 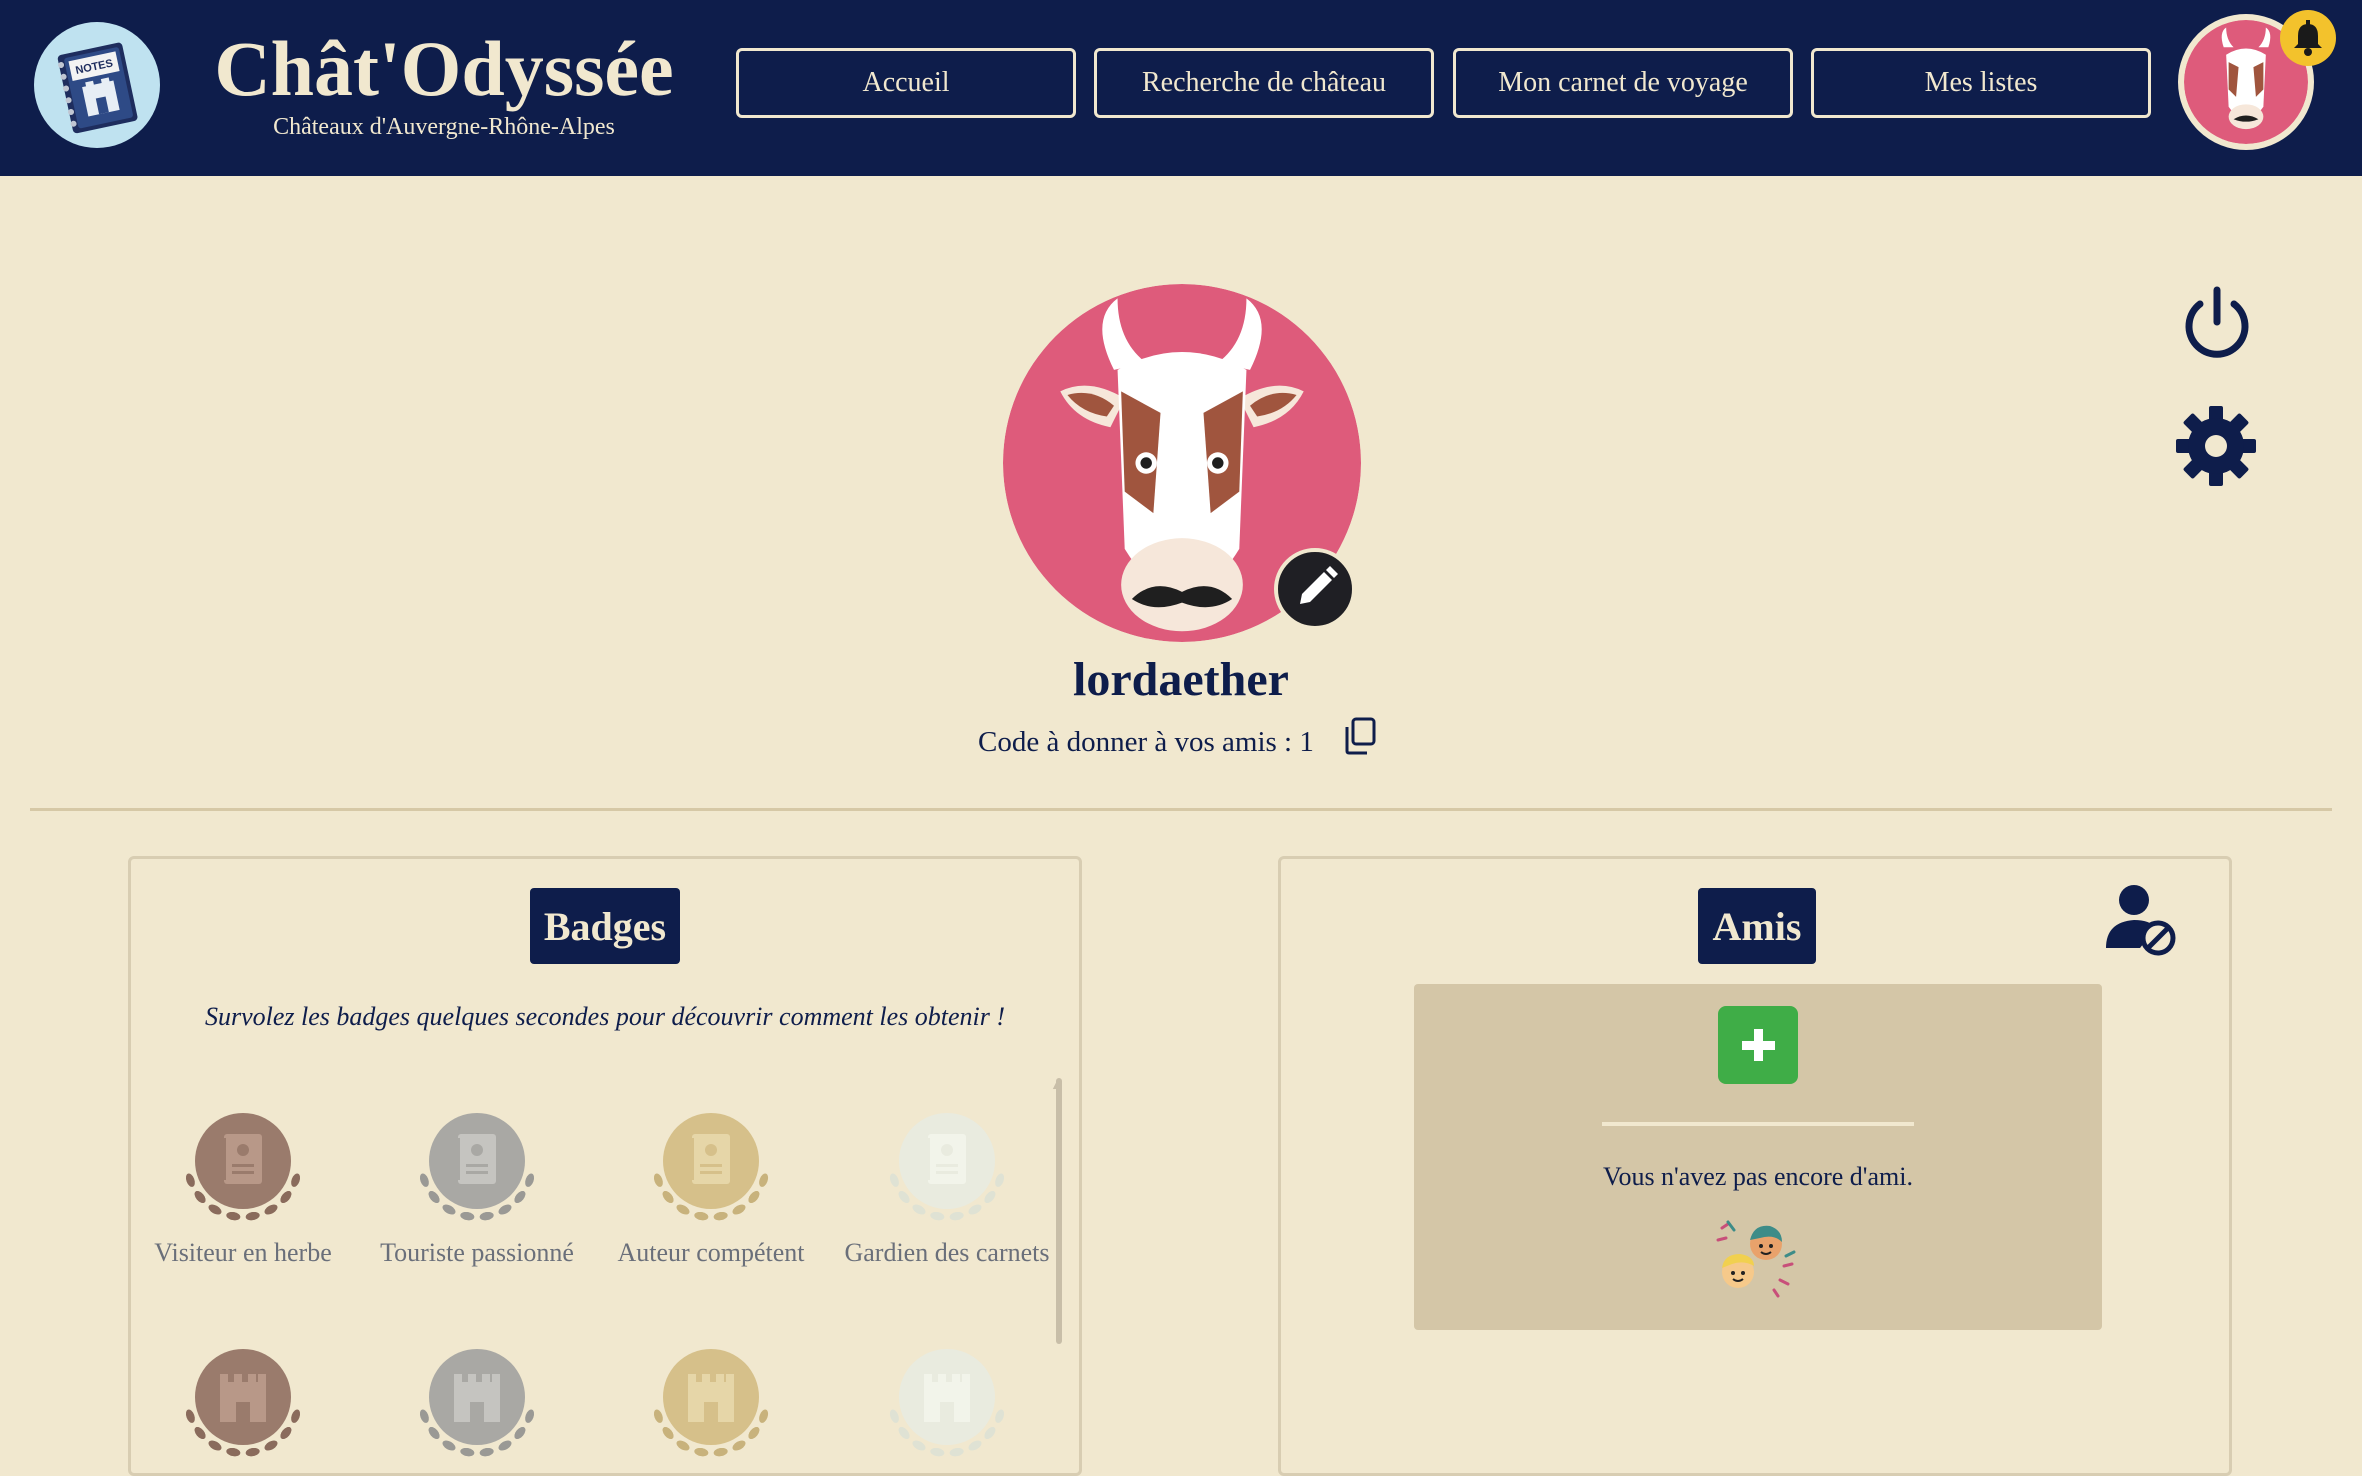 I want to click on plus-icon, so click(x=1758, y=1045).